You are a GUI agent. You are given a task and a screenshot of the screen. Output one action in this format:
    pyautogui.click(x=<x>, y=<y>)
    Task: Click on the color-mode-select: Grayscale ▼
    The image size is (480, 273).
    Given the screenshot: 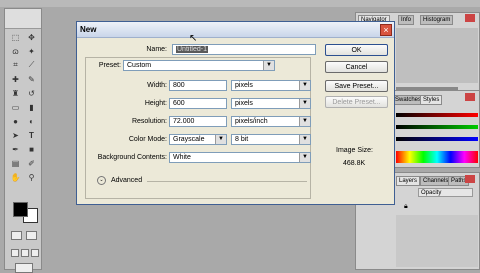 What is the action you would take?
    pyautogui.click(x=198, y=139)
    